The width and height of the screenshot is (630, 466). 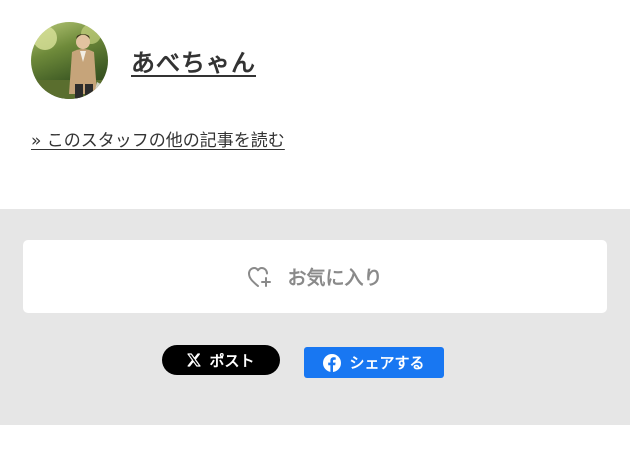 I want to click on favorite-button: お気に入り, so click(x=315, y=276).